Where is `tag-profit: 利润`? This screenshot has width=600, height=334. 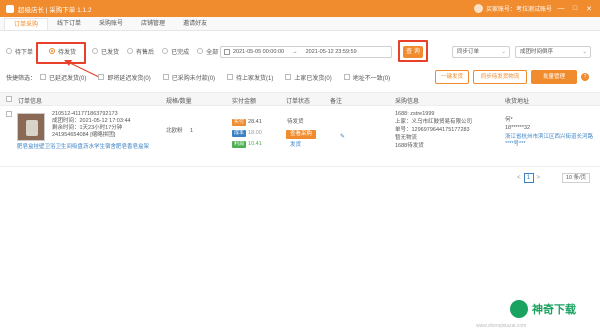
tag-profit: 利润 is located at coordinates (239, 144).